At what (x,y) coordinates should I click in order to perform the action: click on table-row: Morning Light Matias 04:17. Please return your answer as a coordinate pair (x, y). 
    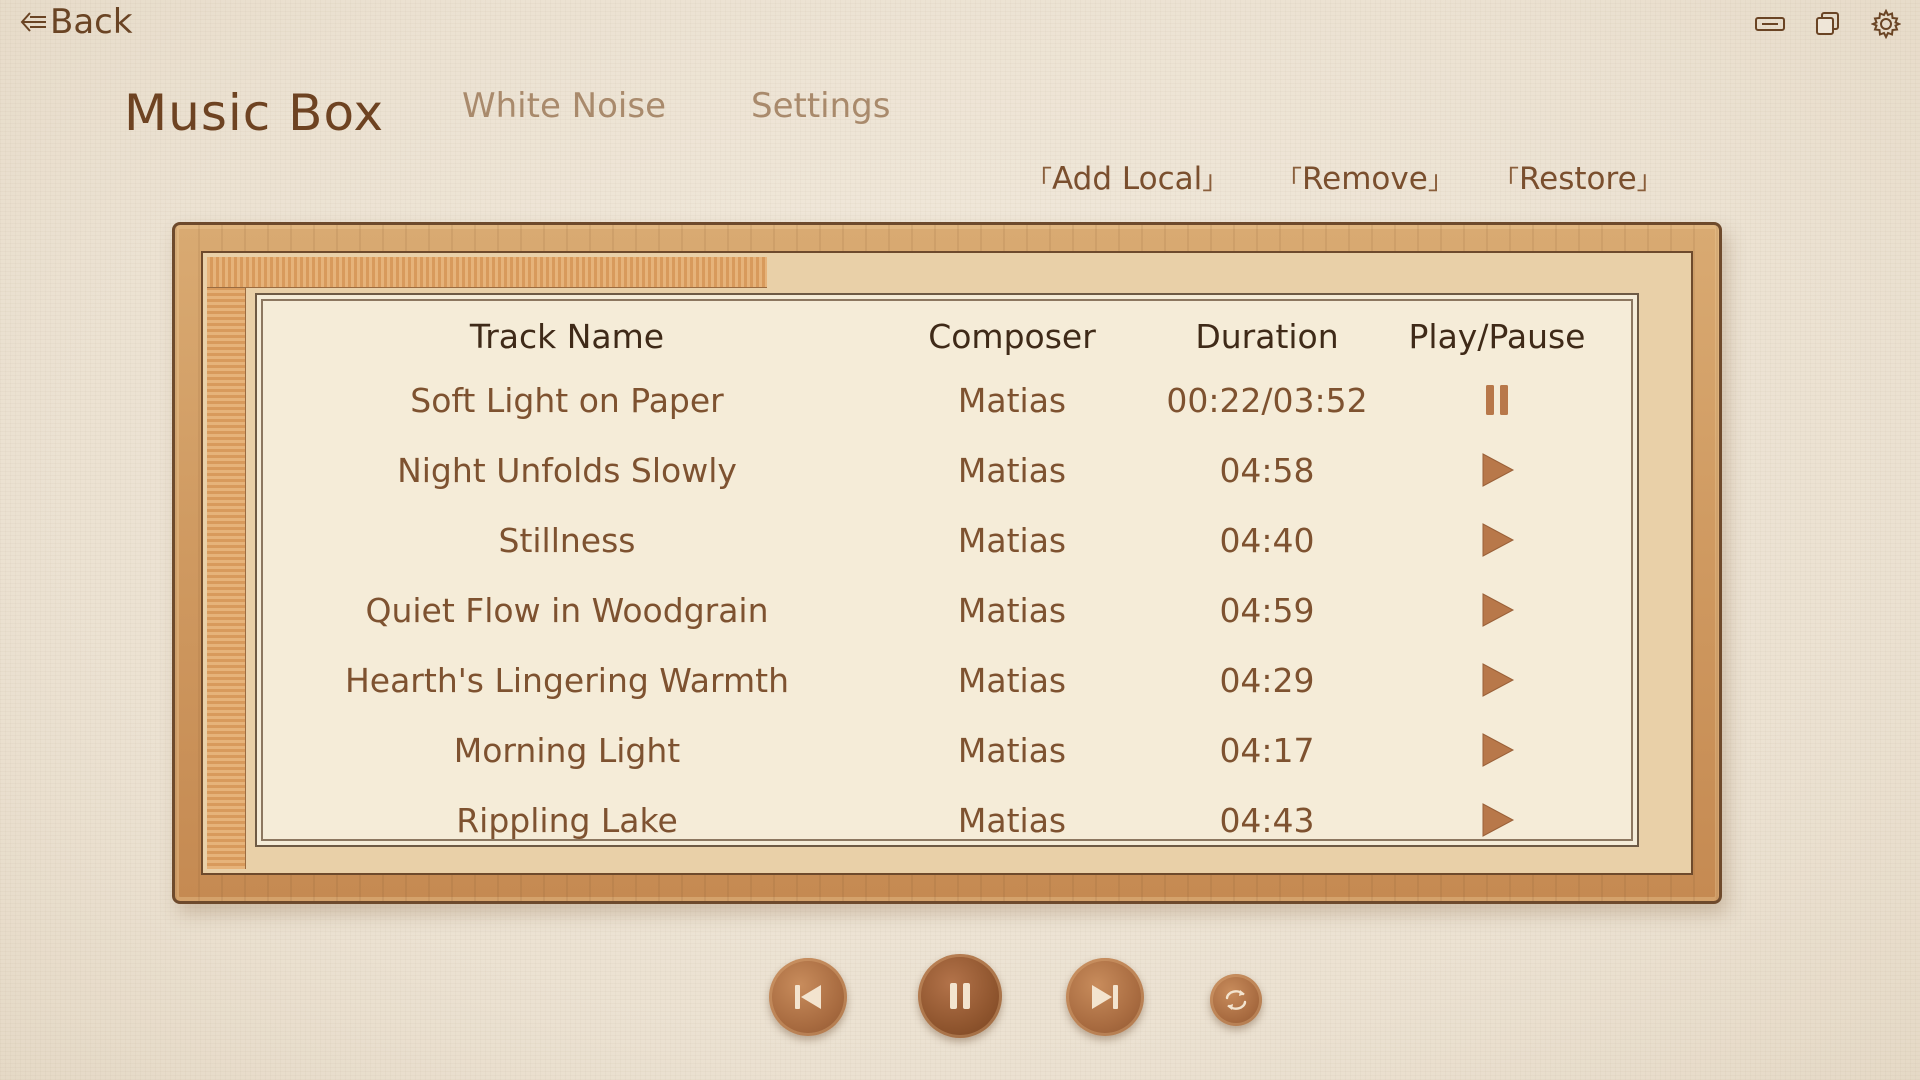
    Looking at the image, I should click on (947, 750).